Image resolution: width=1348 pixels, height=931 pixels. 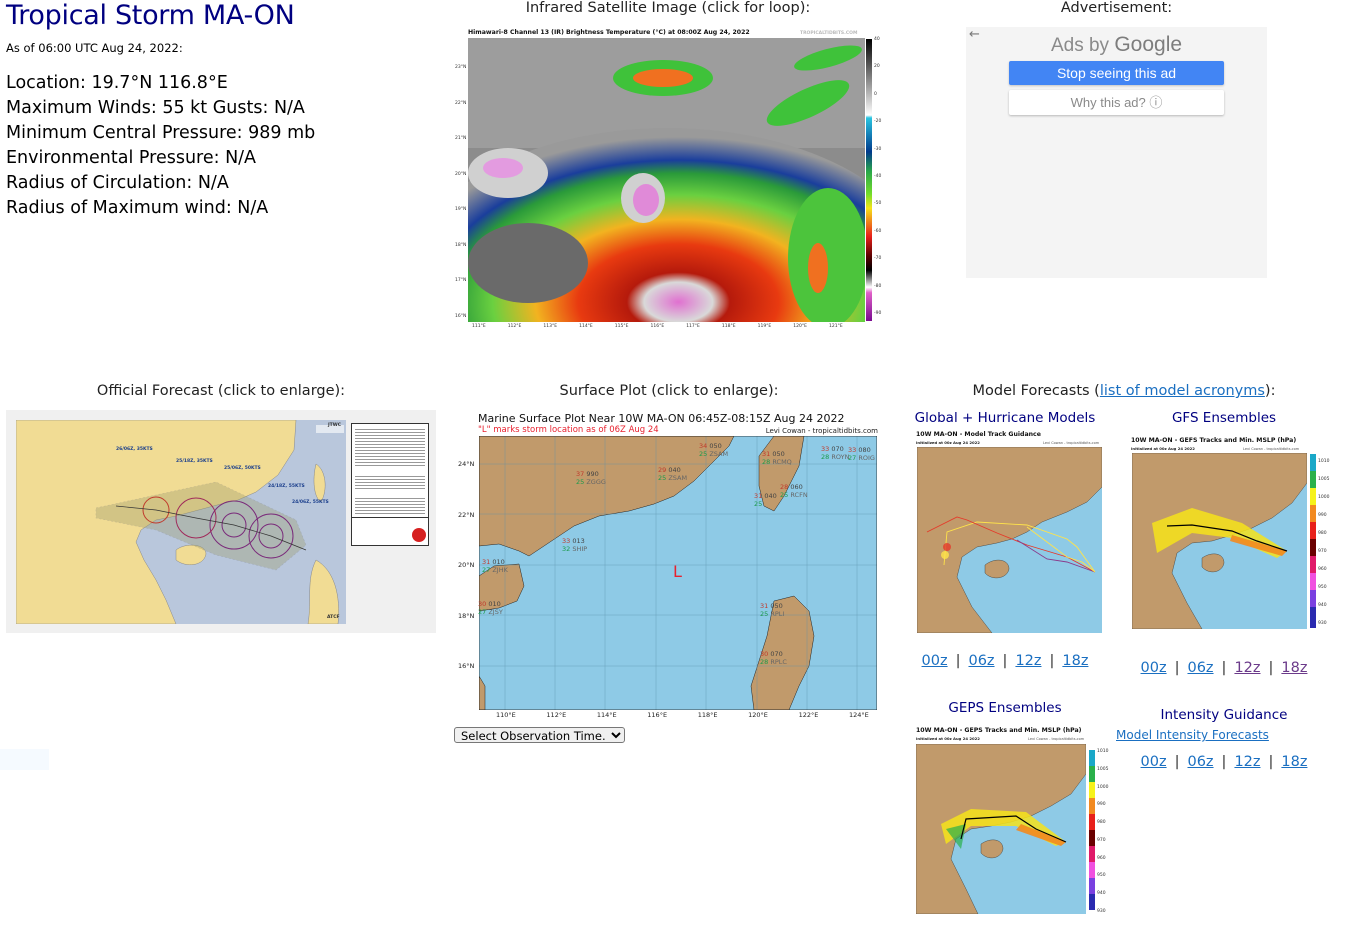 I want to click on lon-tick: 113°E, so click(x=550, y=326).